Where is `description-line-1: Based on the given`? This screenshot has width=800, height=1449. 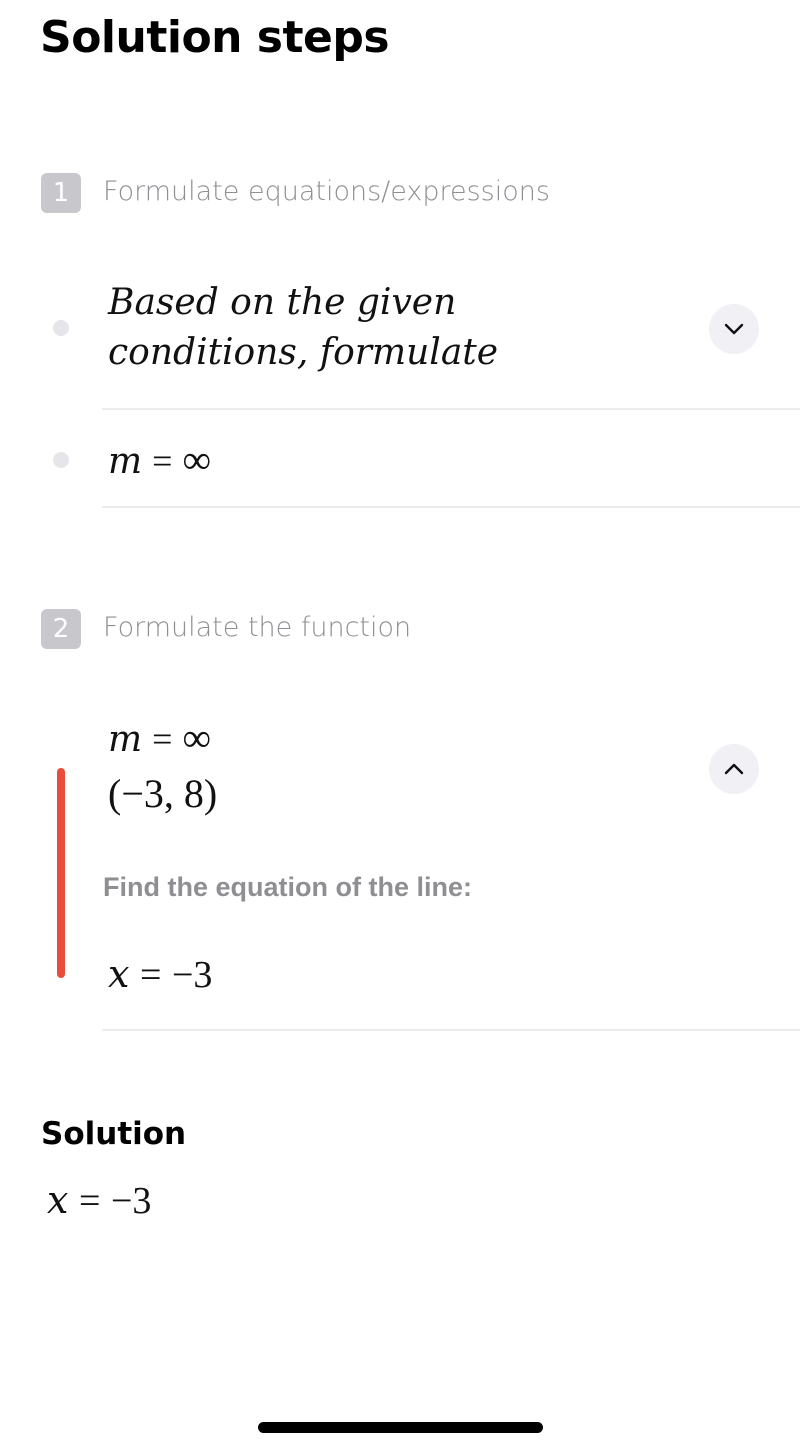 description-line-1: Based on the given is located at coordinates (282, 302).